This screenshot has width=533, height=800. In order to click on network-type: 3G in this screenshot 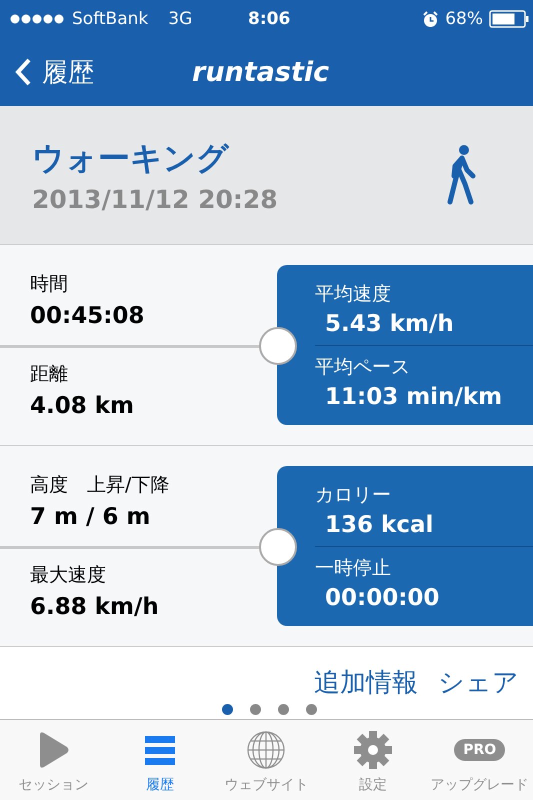, I will do `click(180, 19)`.